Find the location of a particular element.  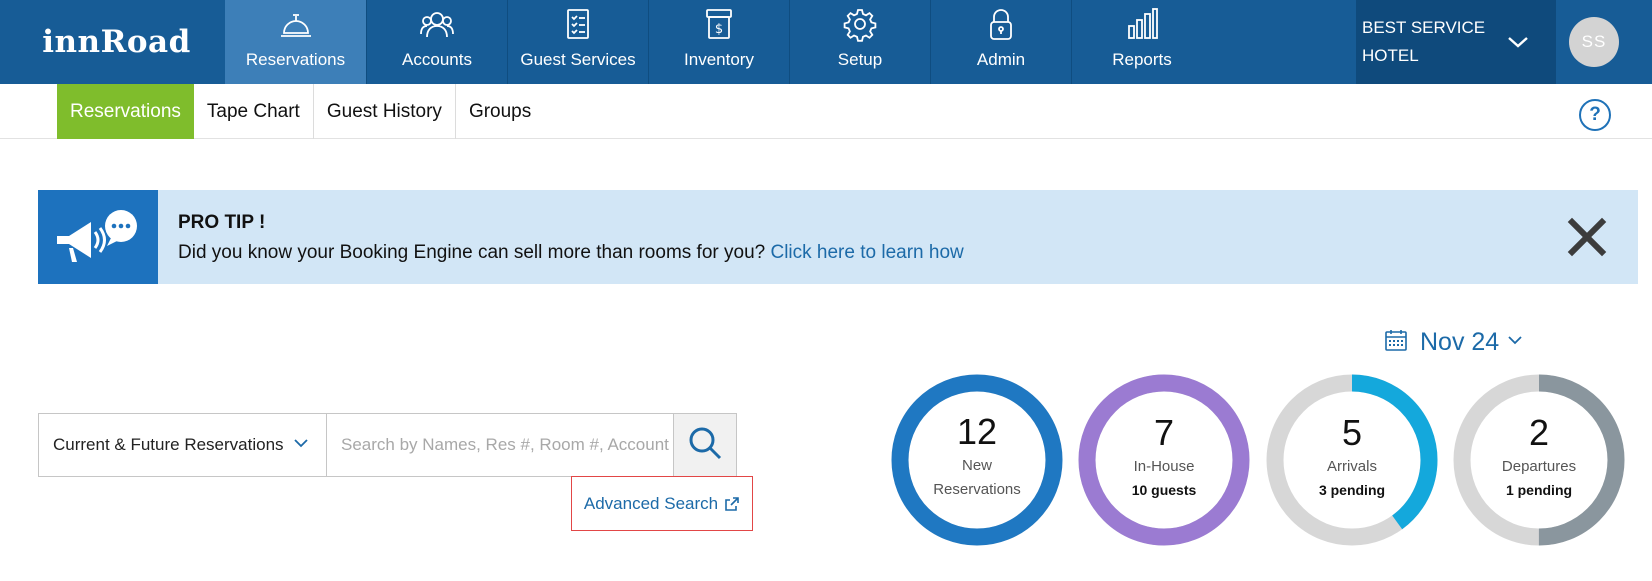

nav-item-label: Guest Services is located at coordinates (578, 59).